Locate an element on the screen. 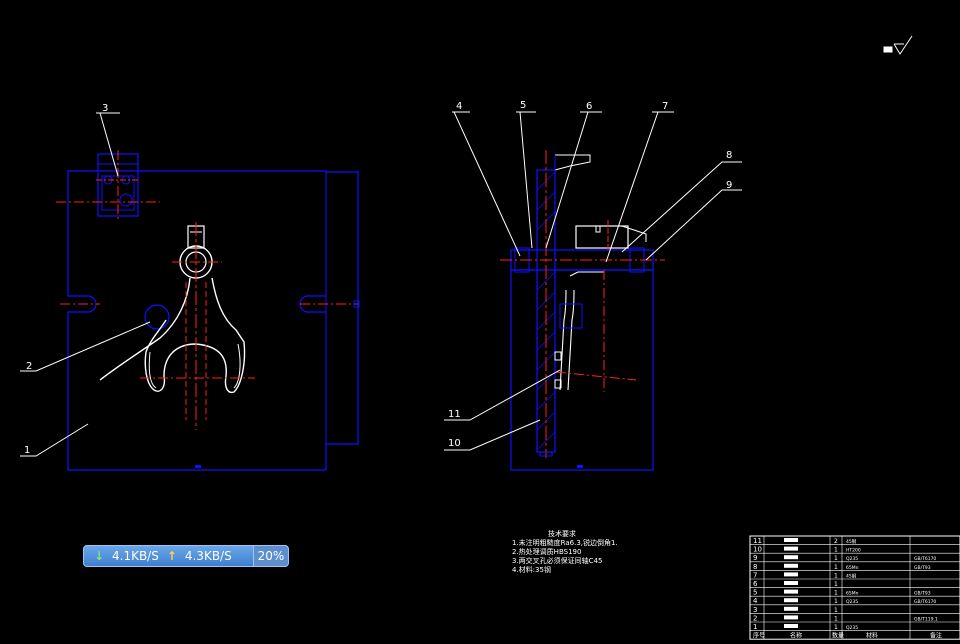 Image resolution: width=960 pixels, height=644 pixels. locating-pin is located at coordinates (157, 317).